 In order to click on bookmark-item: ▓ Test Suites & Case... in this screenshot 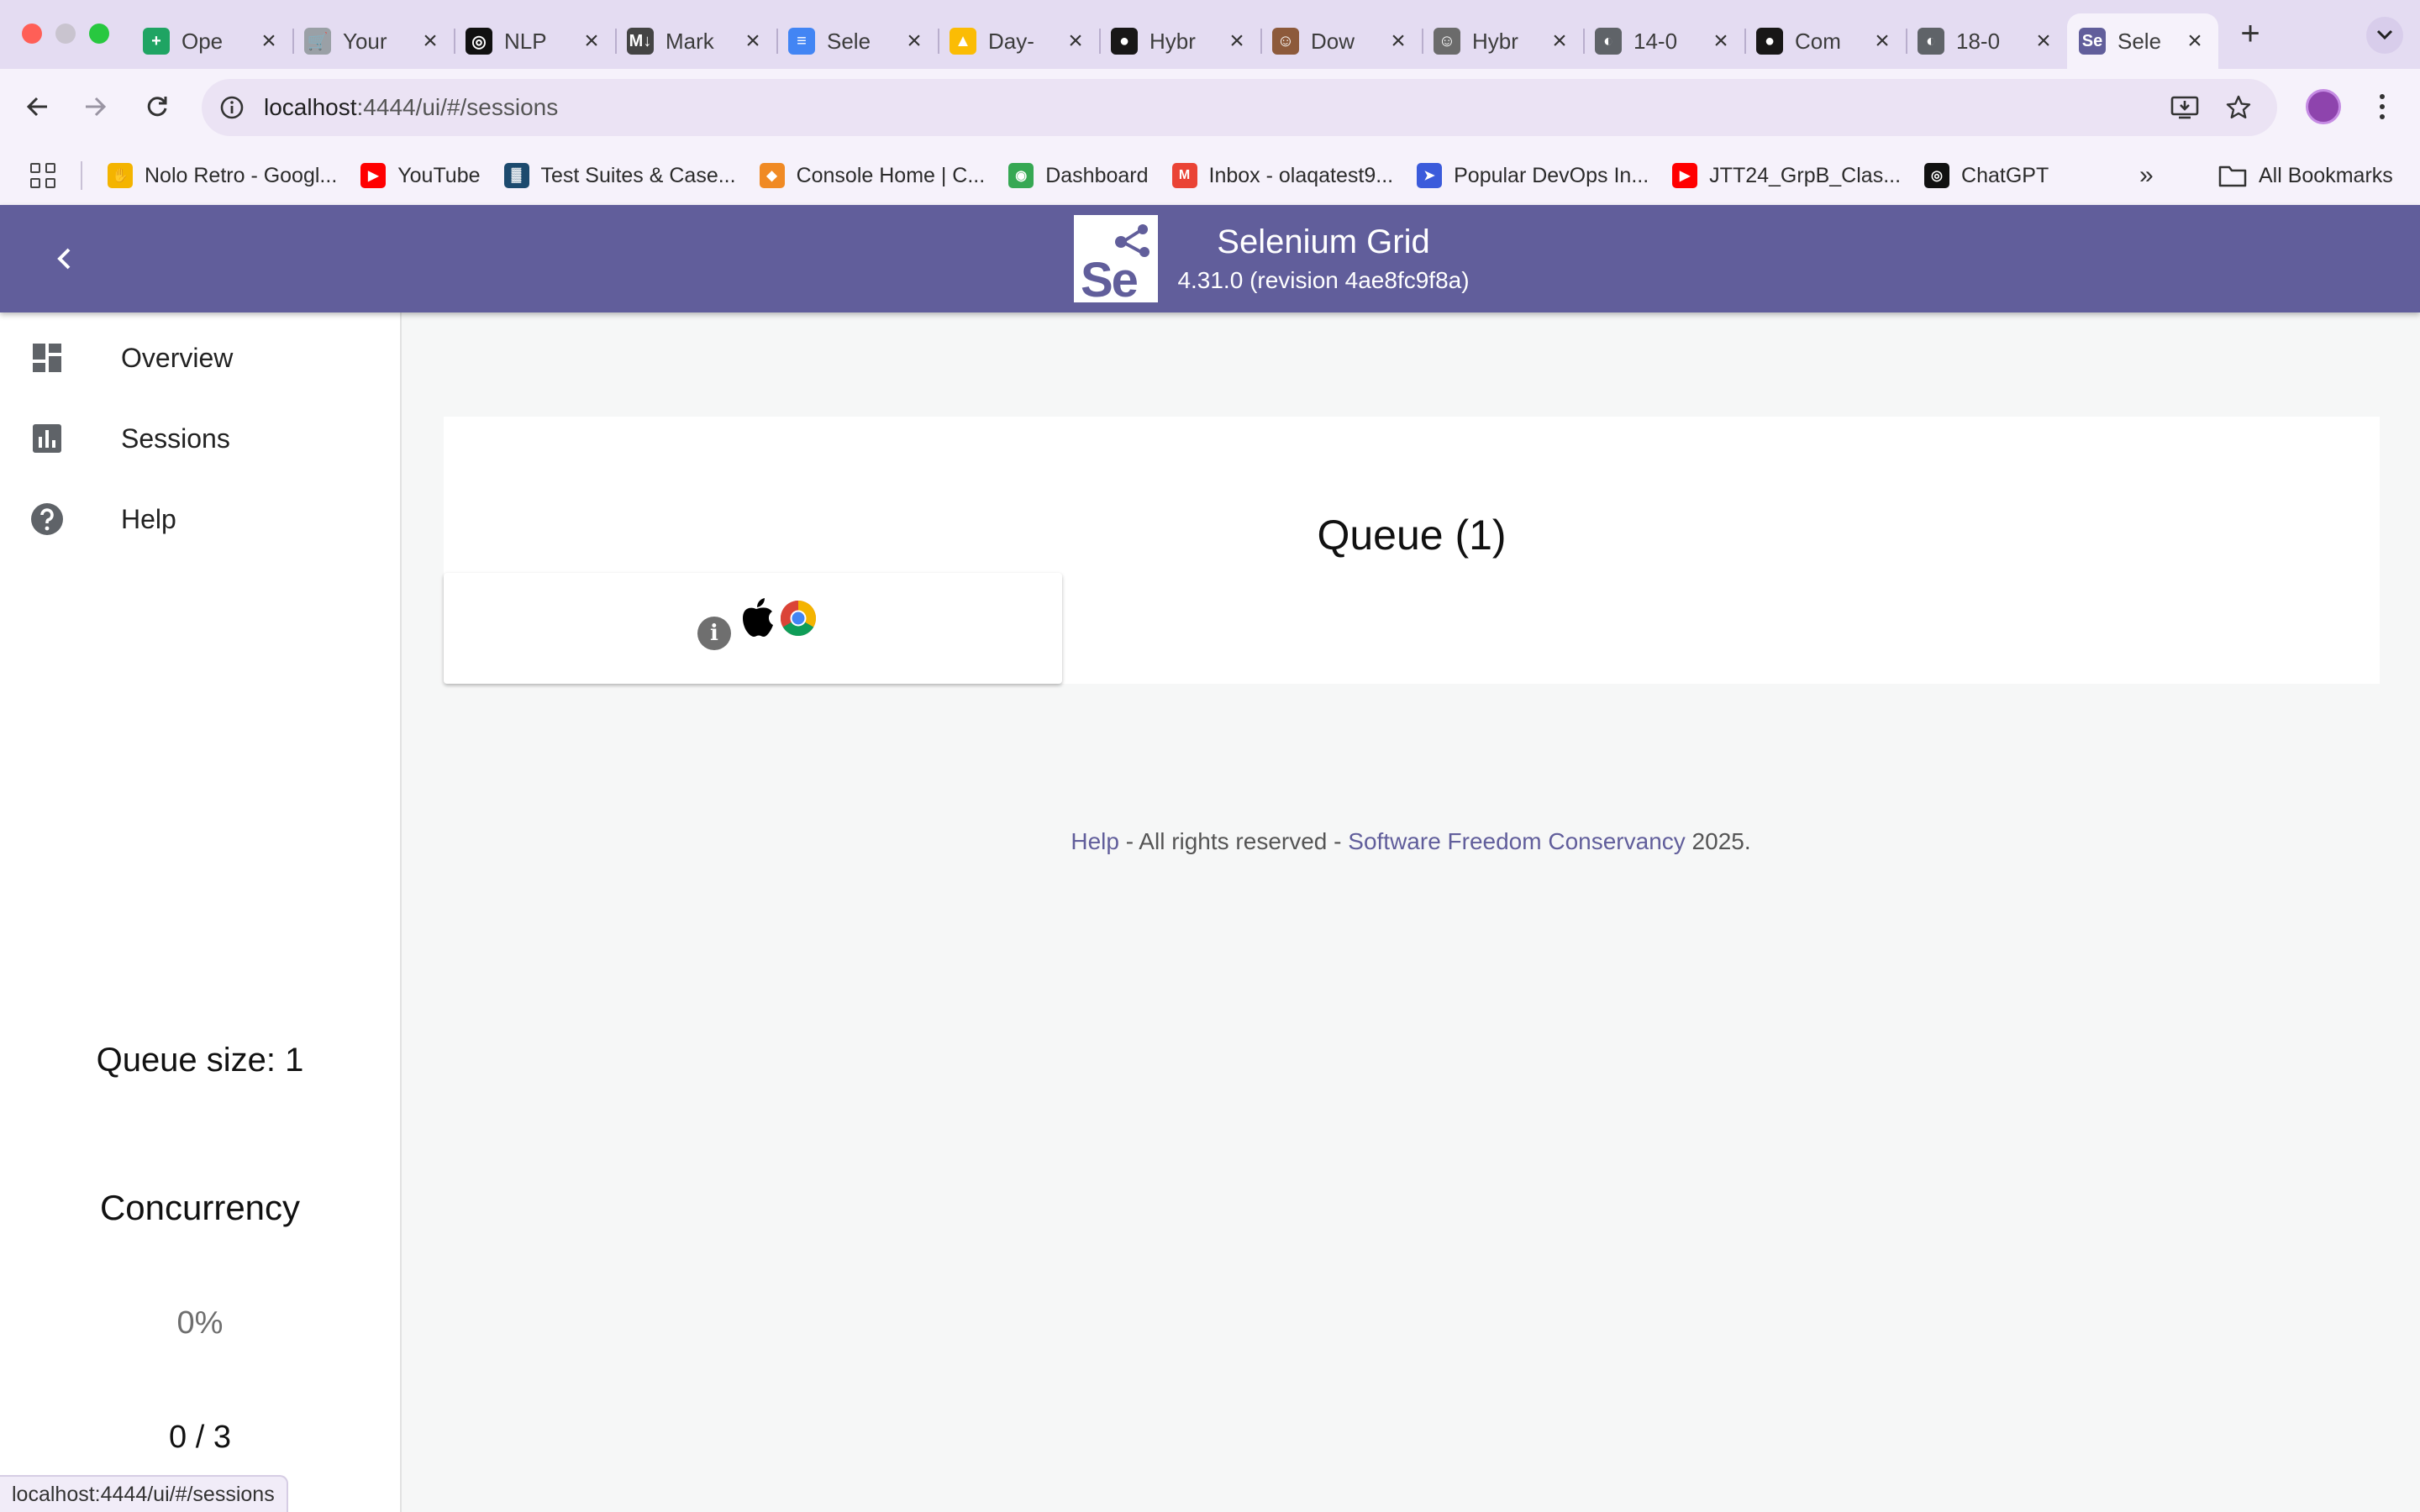, I will do `click(619, 175)`.